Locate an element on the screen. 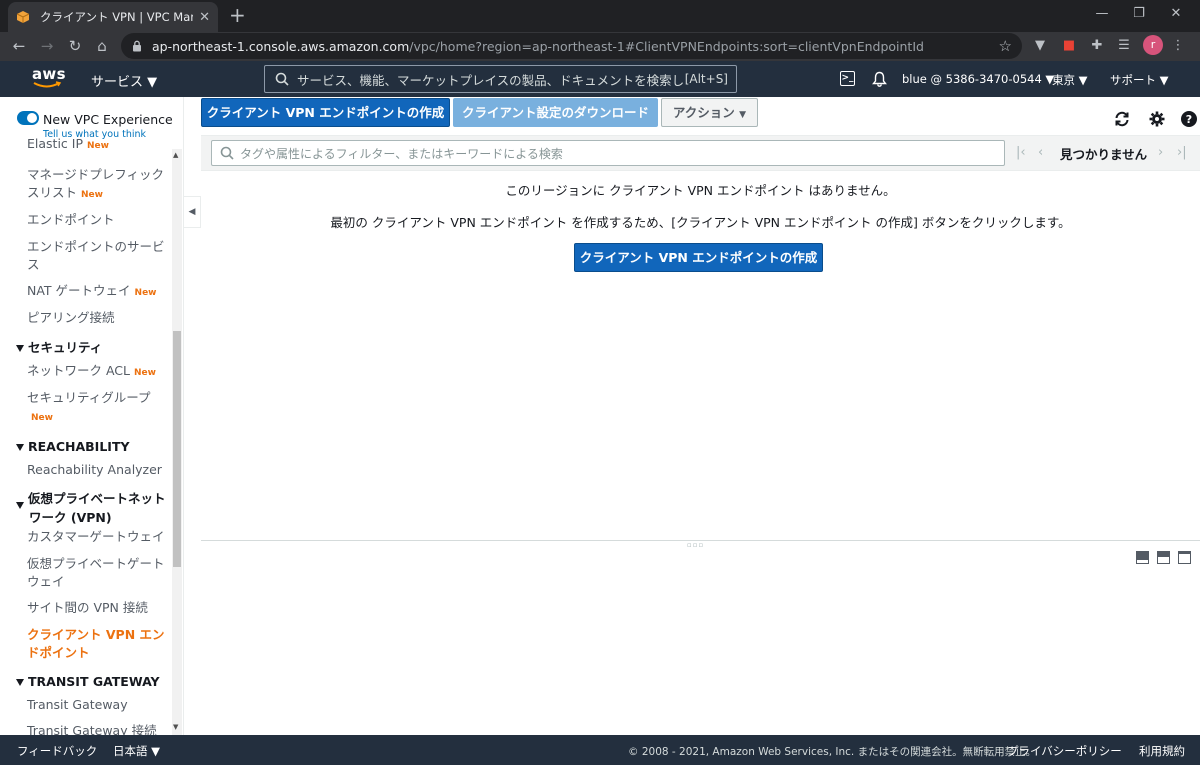 Image resolution: width=1200 pixels, height=765 pixels. chrome-menu-icon: ⋮ is located at coordinates (1178, 46).